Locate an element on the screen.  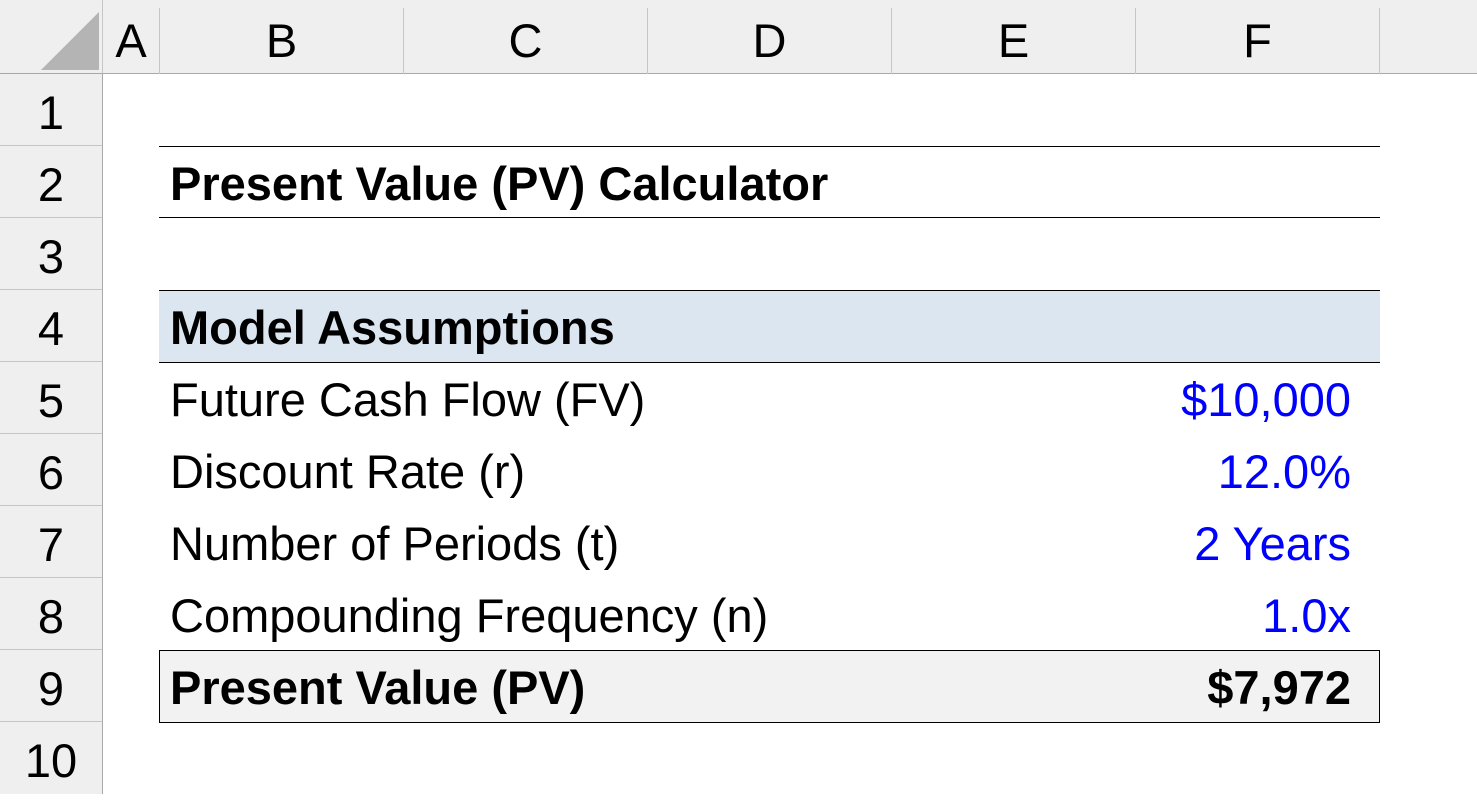
compounding-frequency-label: Compounding Frequency (n) is located at coordinates (469, 615).